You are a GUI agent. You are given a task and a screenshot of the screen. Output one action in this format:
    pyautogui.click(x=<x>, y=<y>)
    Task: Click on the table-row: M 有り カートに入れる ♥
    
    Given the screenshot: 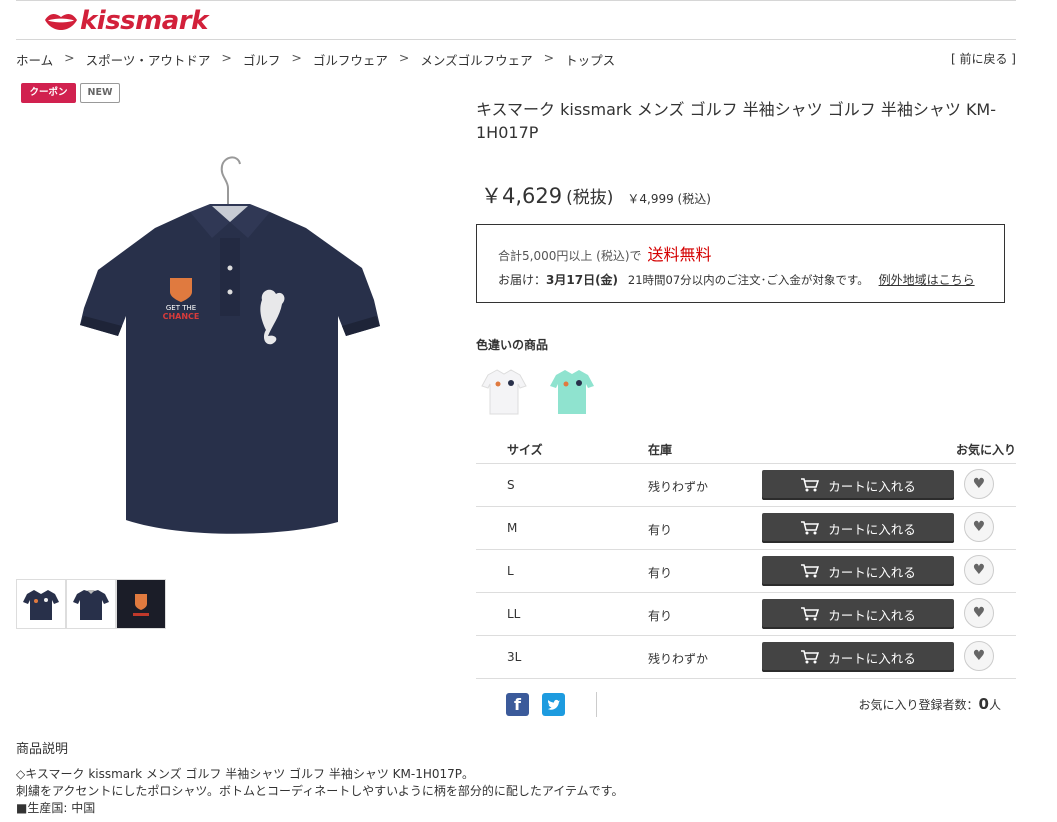 What is the action you would take?
    pyautogui.click(x=746, y=528)
    